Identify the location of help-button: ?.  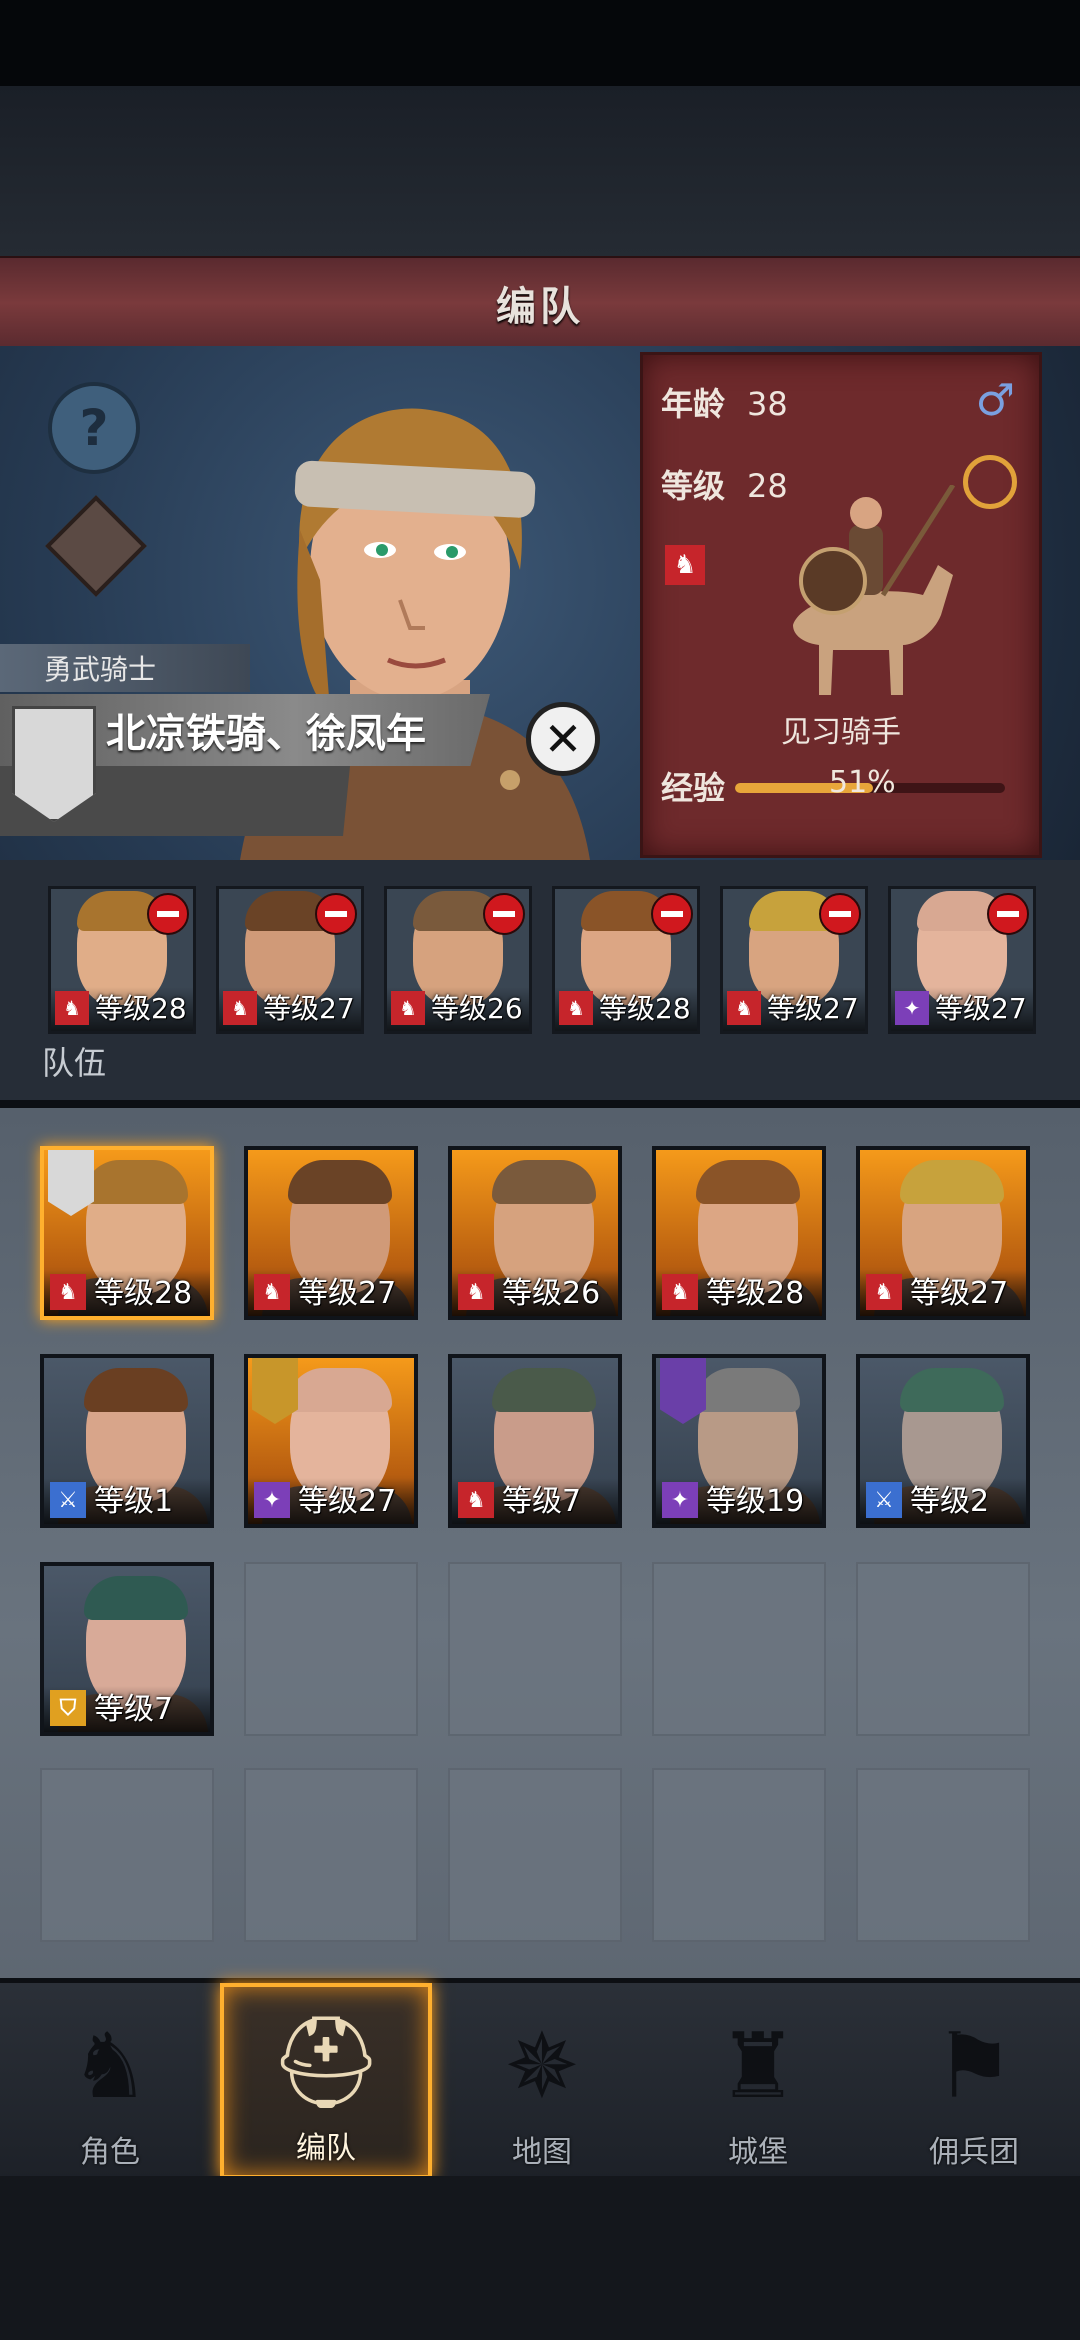
(94, 428).